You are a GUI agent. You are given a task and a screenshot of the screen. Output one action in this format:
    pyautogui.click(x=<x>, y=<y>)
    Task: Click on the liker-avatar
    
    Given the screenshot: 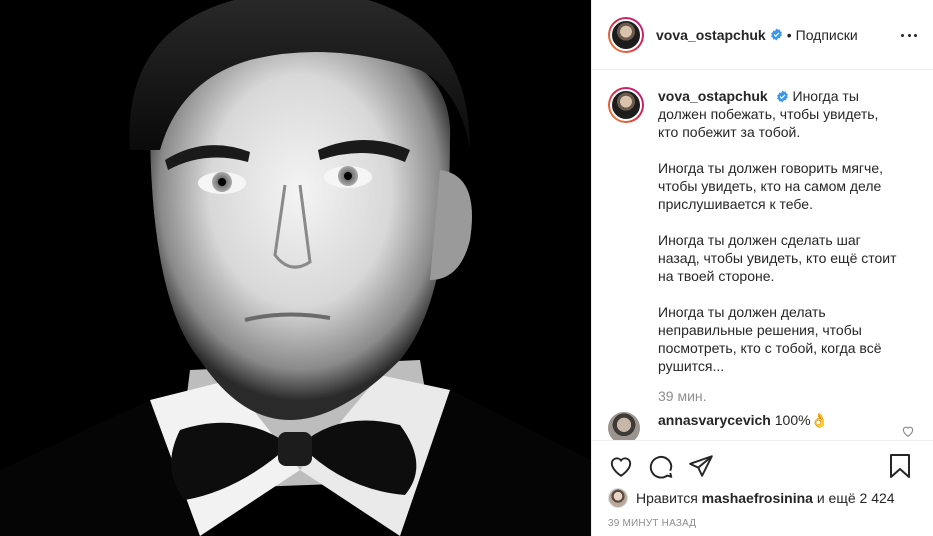 What is the action you would take?
    pyautogui.click(x=618, y=498)
    